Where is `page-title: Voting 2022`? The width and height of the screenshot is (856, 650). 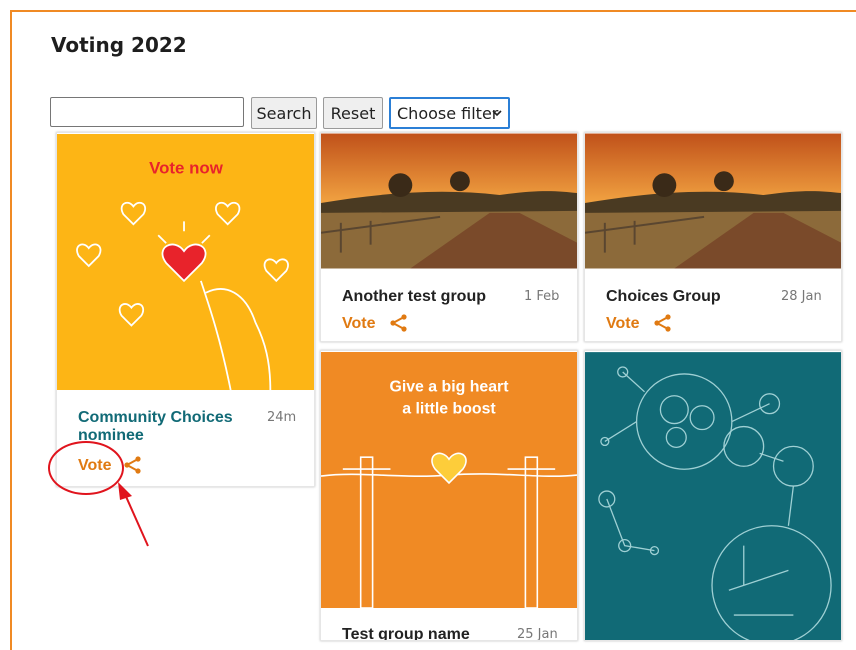 page-title: Voting 2022 is located at coordinates (119, 45).